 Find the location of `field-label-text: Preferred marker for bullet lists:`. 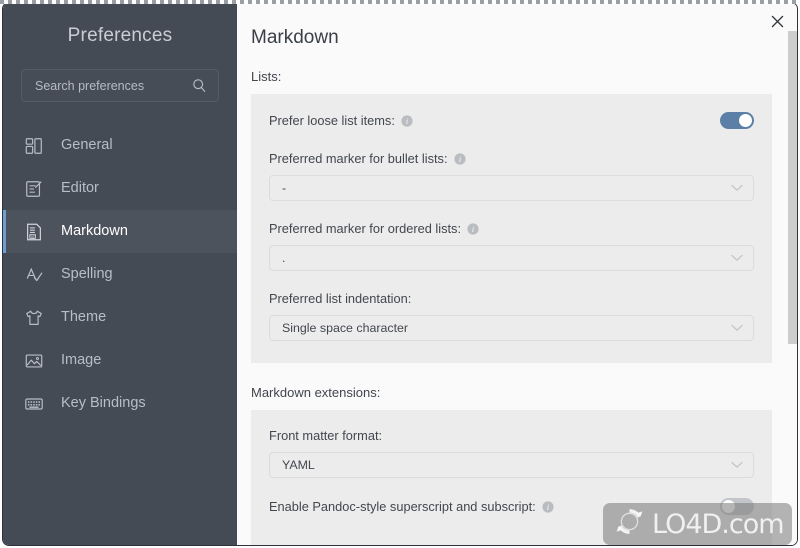

field-label-text: Preferred marker for bullet lists: is located at coordinates (358, 158).